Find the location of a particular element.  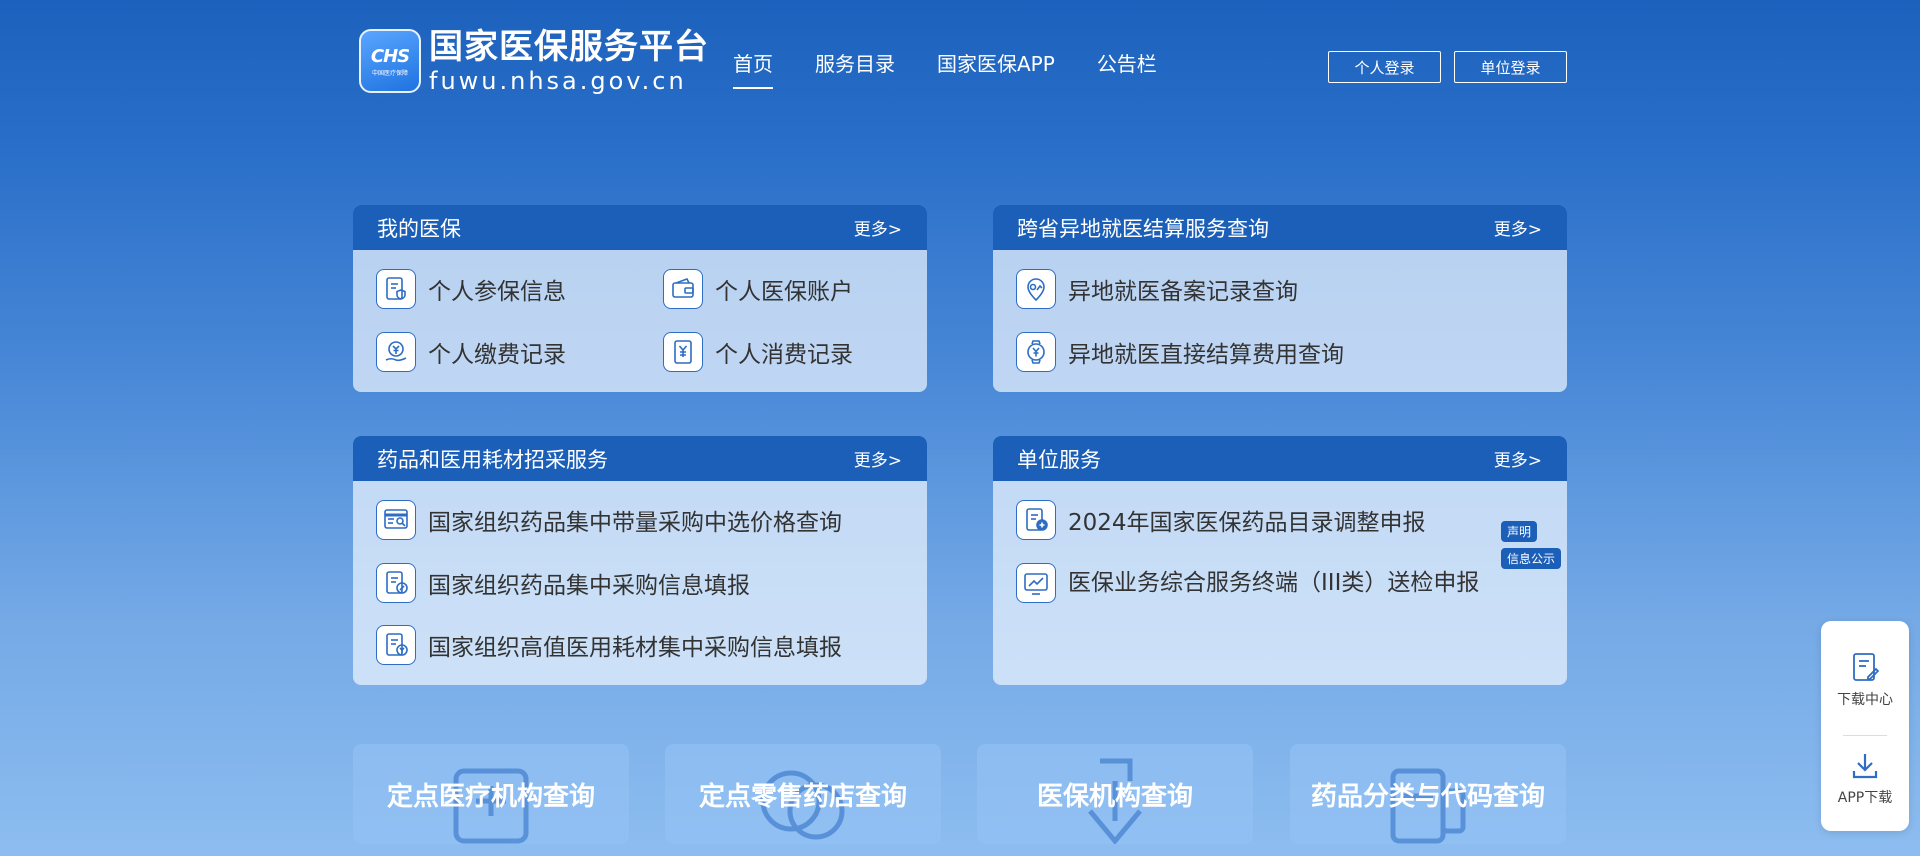

item-settlement-query: 异地就医直接结算费用查询 is located at coordinates (1180, 352).